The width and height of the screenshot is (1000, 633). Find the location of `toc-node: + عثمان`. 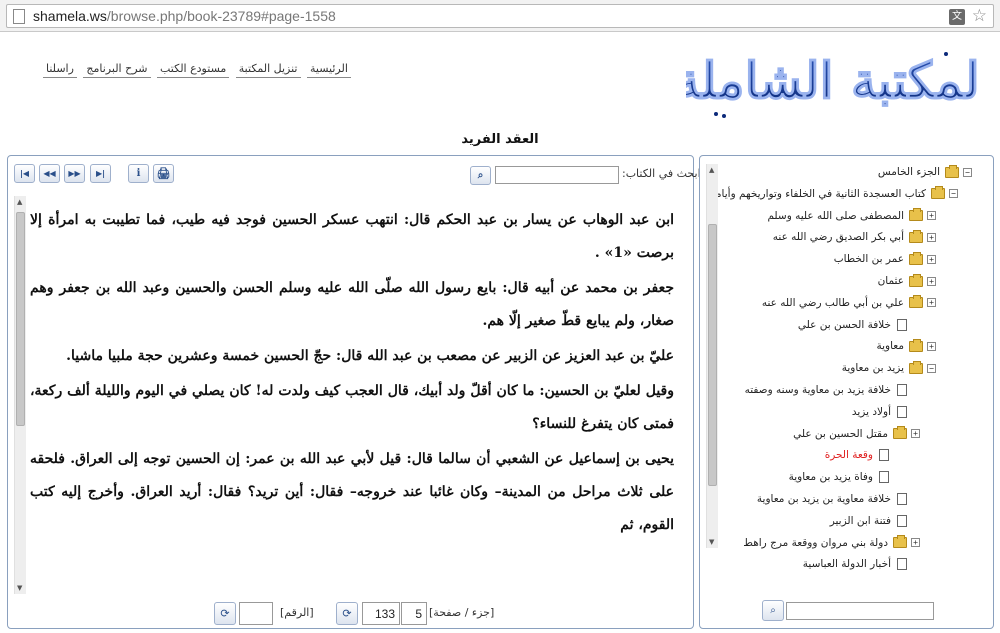

toc-node: + عثمان is located at coordinates (907, 281).